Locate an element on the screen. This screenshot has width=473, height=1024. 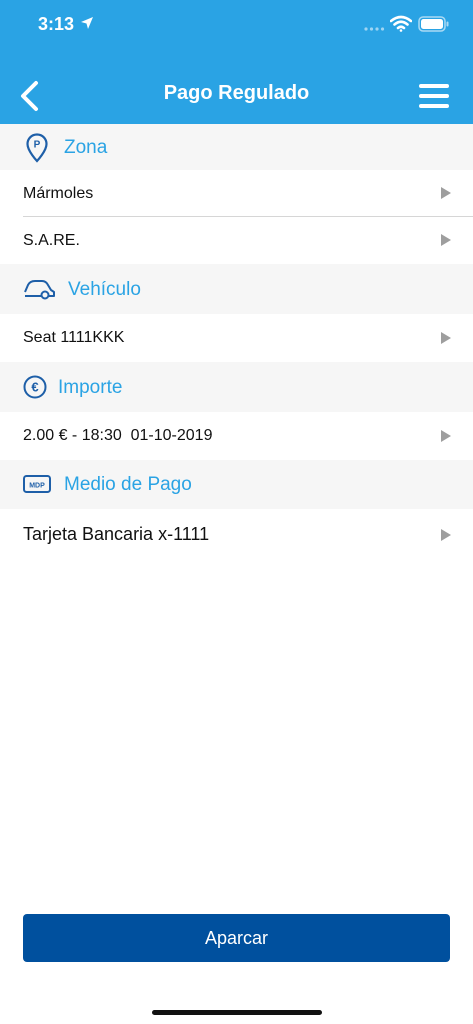
battery-icon is located at coordinates (433, 24).